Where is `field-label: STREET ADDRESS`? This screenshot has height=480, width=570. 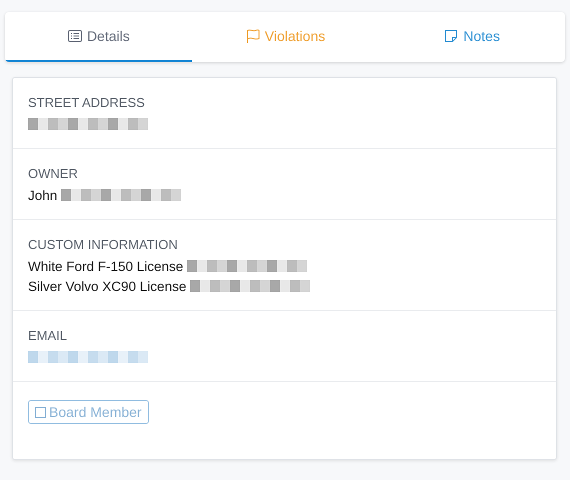
field-label: STREET ADDRESS is located at coordinates (87, 102).